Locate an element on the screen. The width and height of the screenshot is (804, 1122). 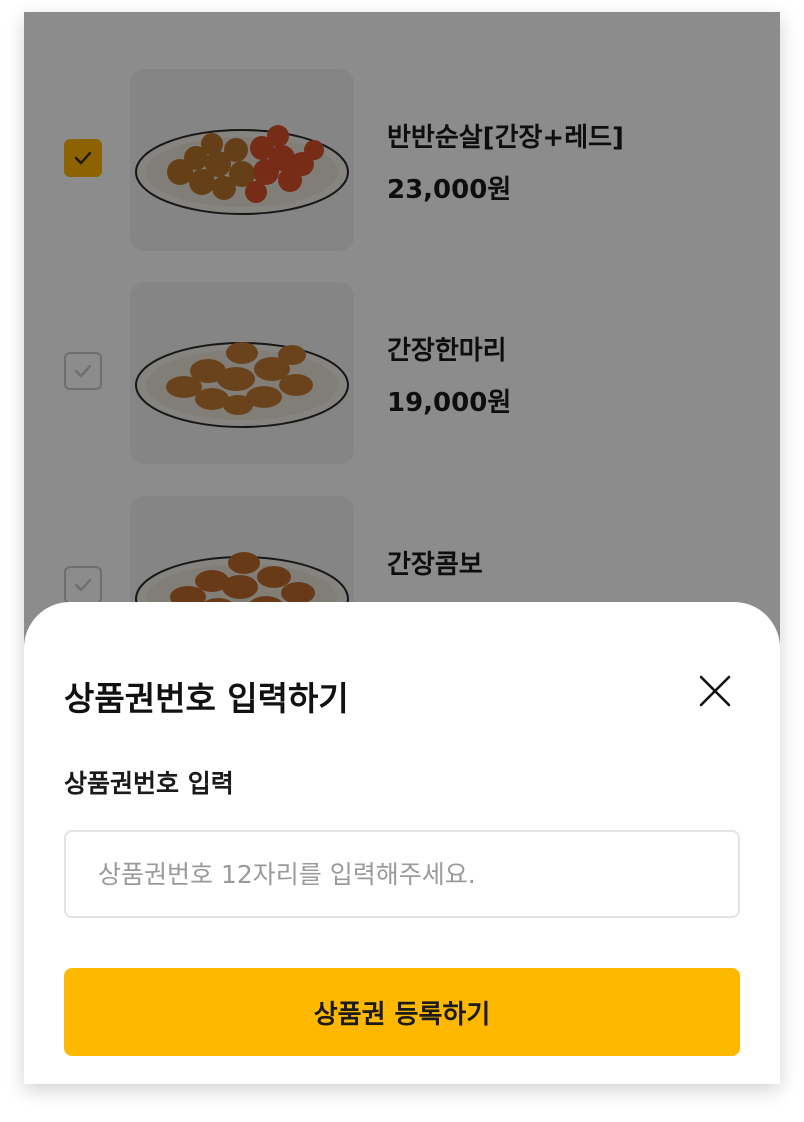
close-icon is located at coordinates (715, 691).